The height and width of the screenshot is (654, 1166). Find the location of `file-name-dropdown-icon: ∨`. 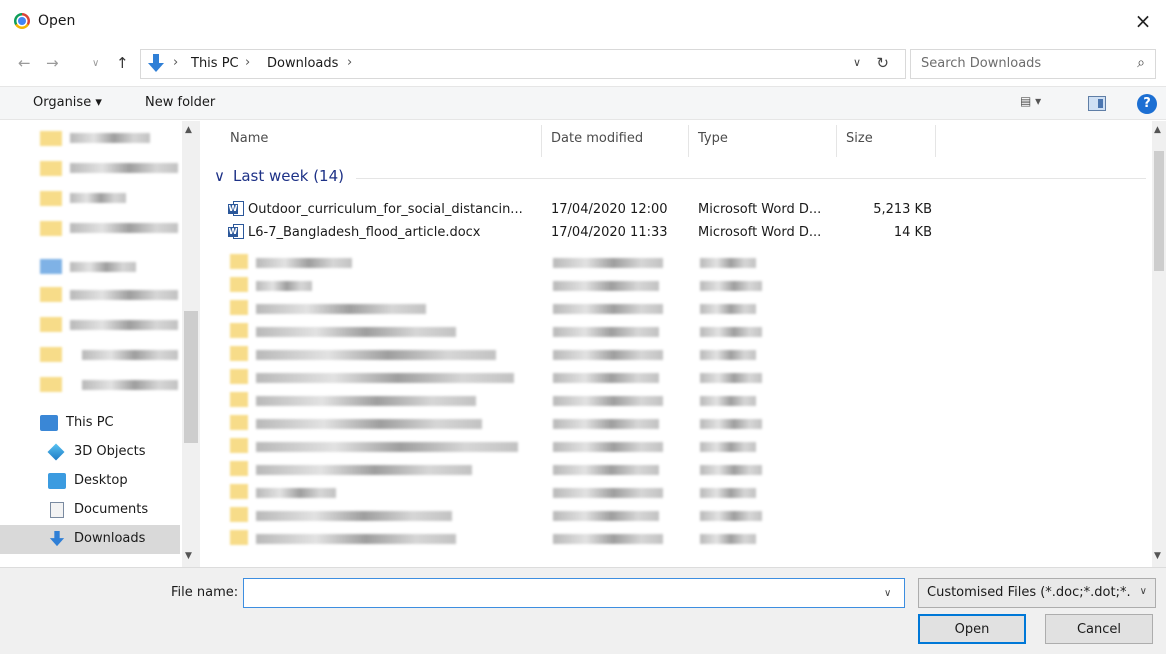

file-name-dropdown-icon: ∨ is located at coordinates (887, 593).